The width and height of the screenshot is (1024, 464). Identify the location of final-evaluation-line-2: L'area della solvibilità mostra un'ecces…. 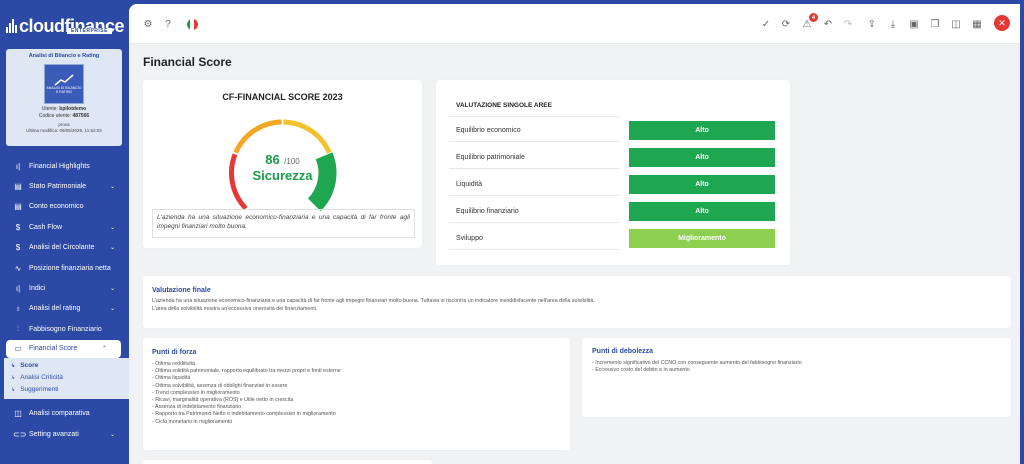
(235, 309).